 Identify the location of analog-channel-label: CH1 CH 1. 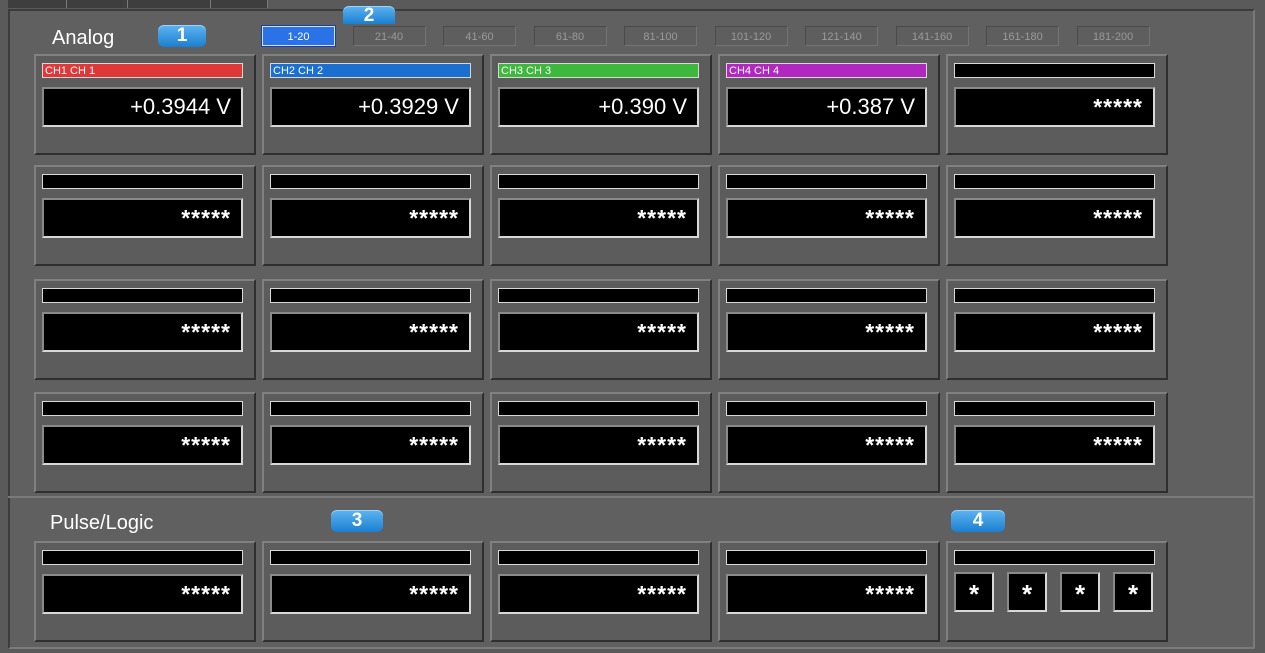
(142, 70).